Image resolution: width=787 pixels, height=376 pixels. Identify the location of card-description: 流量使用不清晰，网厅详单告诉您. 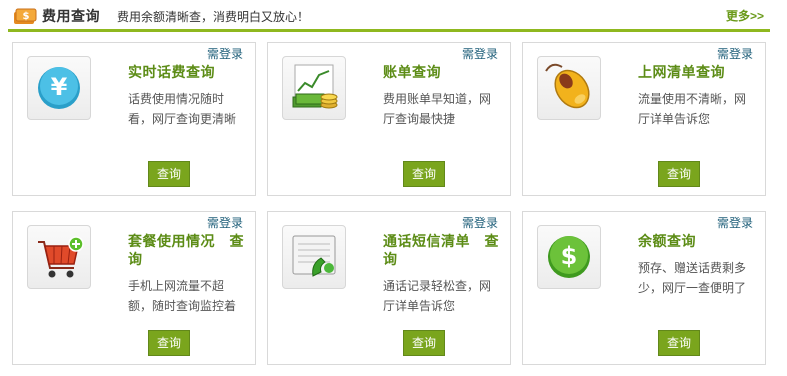
(692, 109).